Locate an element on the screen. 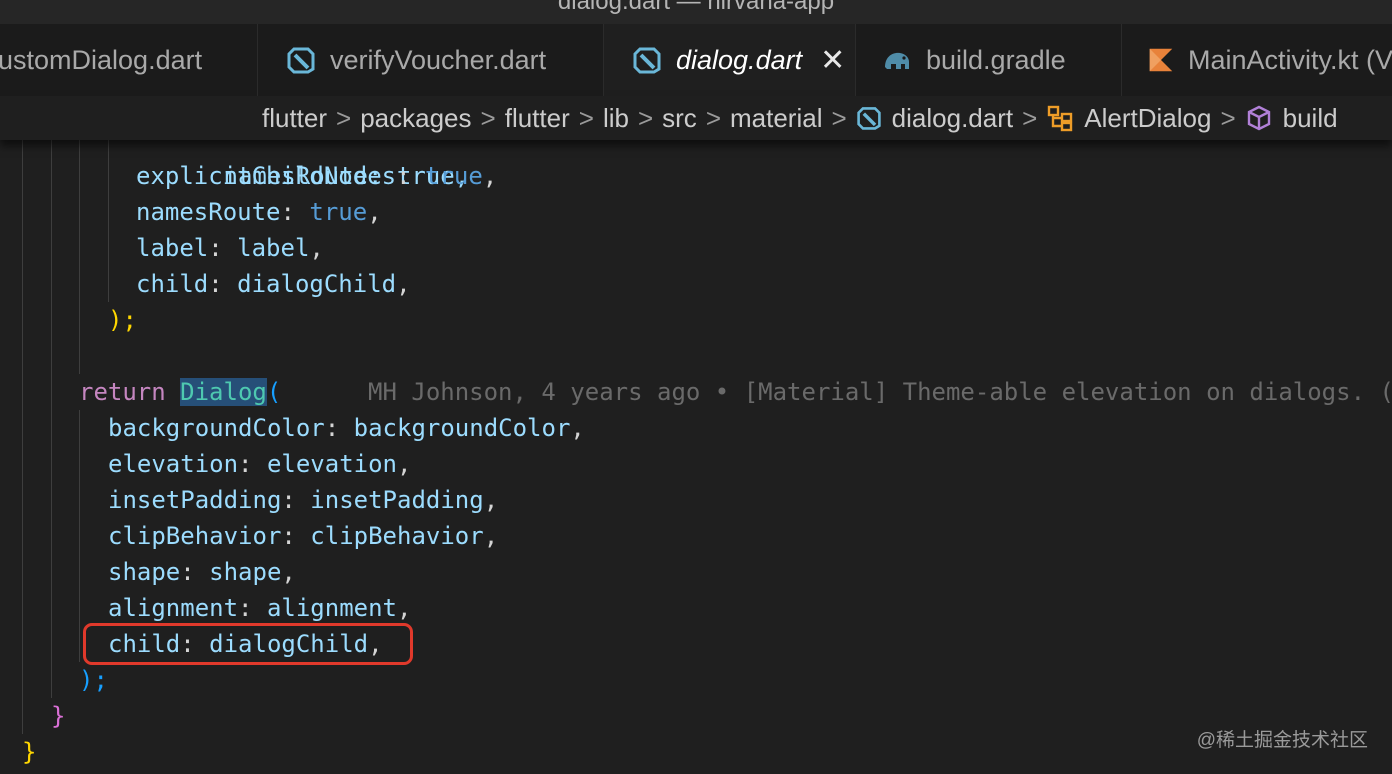 This screenshot has height=774, width=1392. breadcrumb-item-build: build is located at coordinates (1291, 118).